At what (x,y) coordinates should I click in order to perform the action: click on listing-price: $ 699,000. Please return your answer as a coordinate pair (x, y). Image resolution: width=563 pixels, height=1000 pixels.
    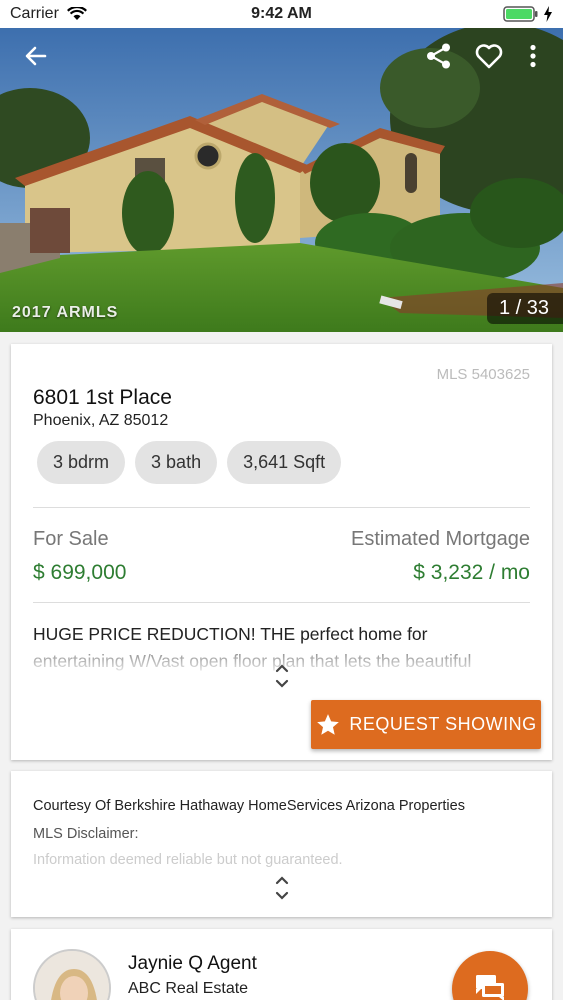
    Looking at the image, I should click on (80, 572).